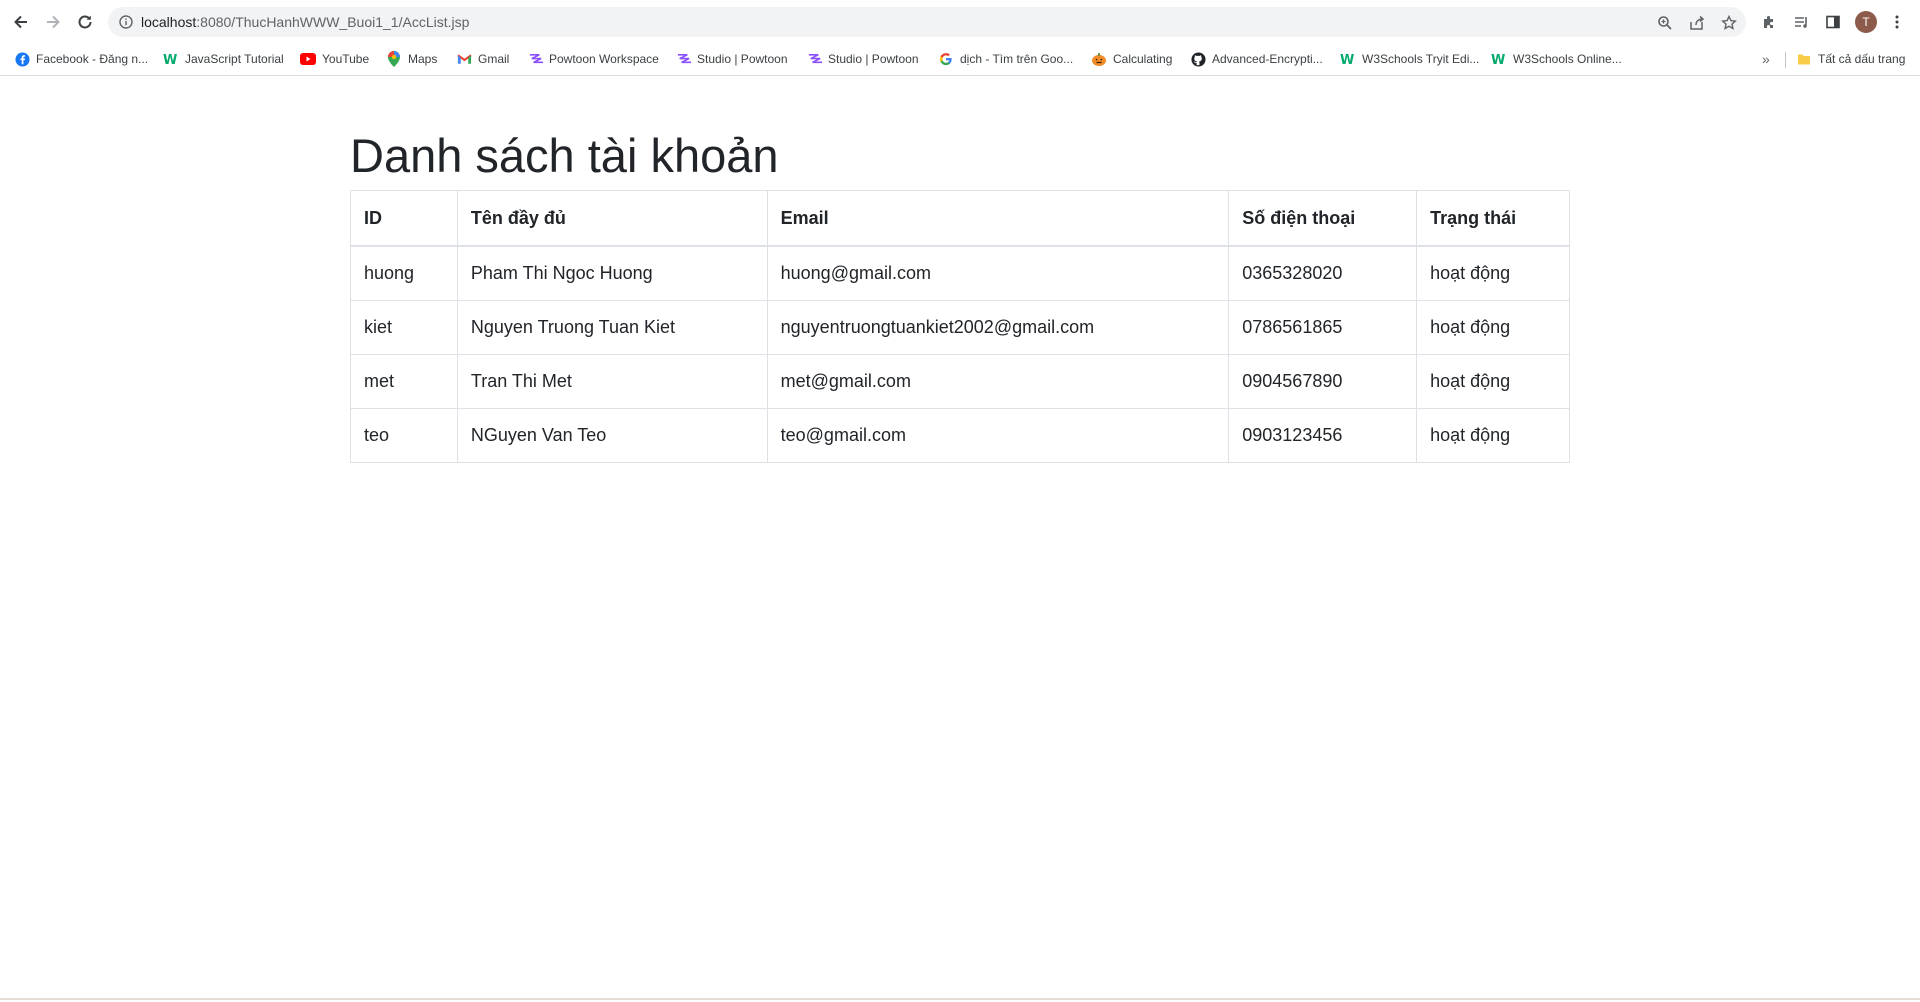  What do you see at coordinates (1833, 22) in the screenshot?
I see `side-panel-icon` at bounding box center [1833, 22].